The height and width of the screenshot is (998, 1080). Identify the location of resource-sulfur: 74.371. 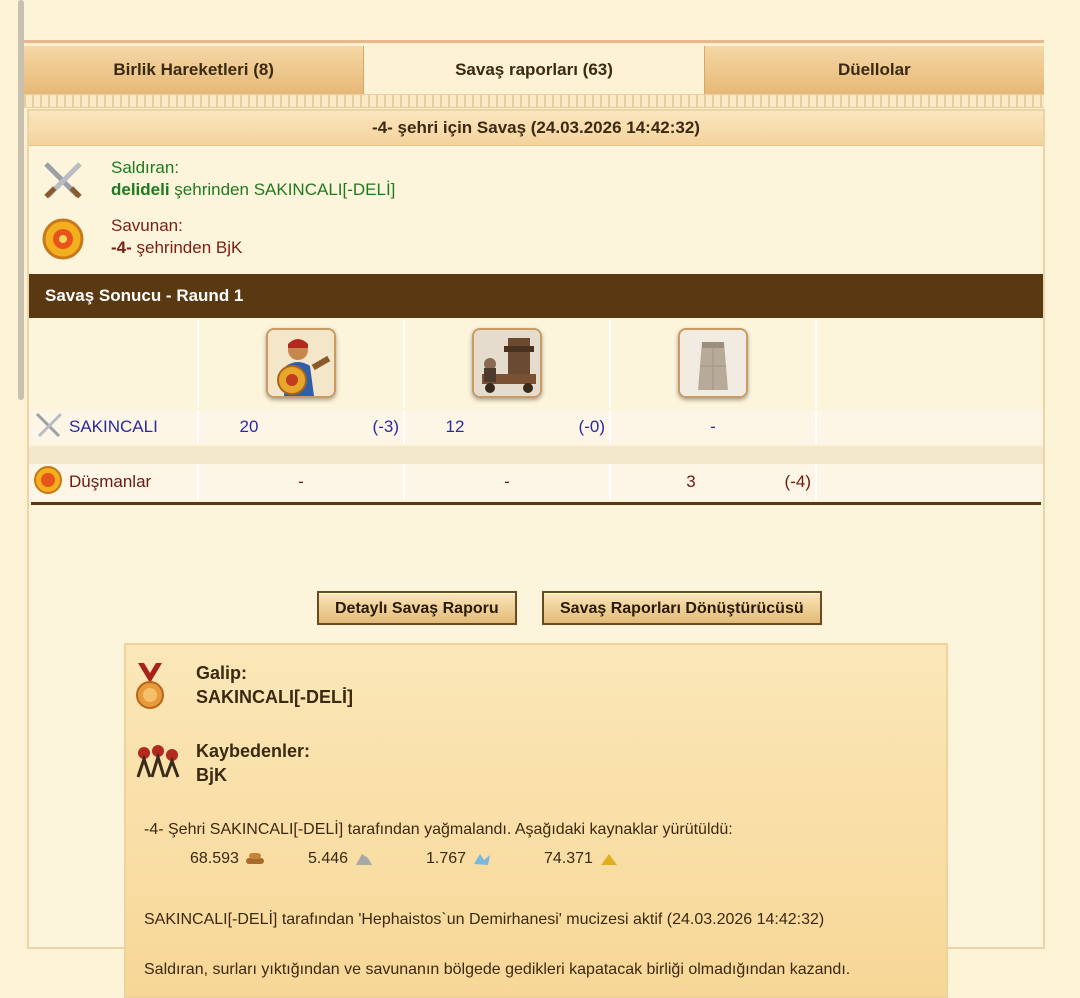
(603, 859).